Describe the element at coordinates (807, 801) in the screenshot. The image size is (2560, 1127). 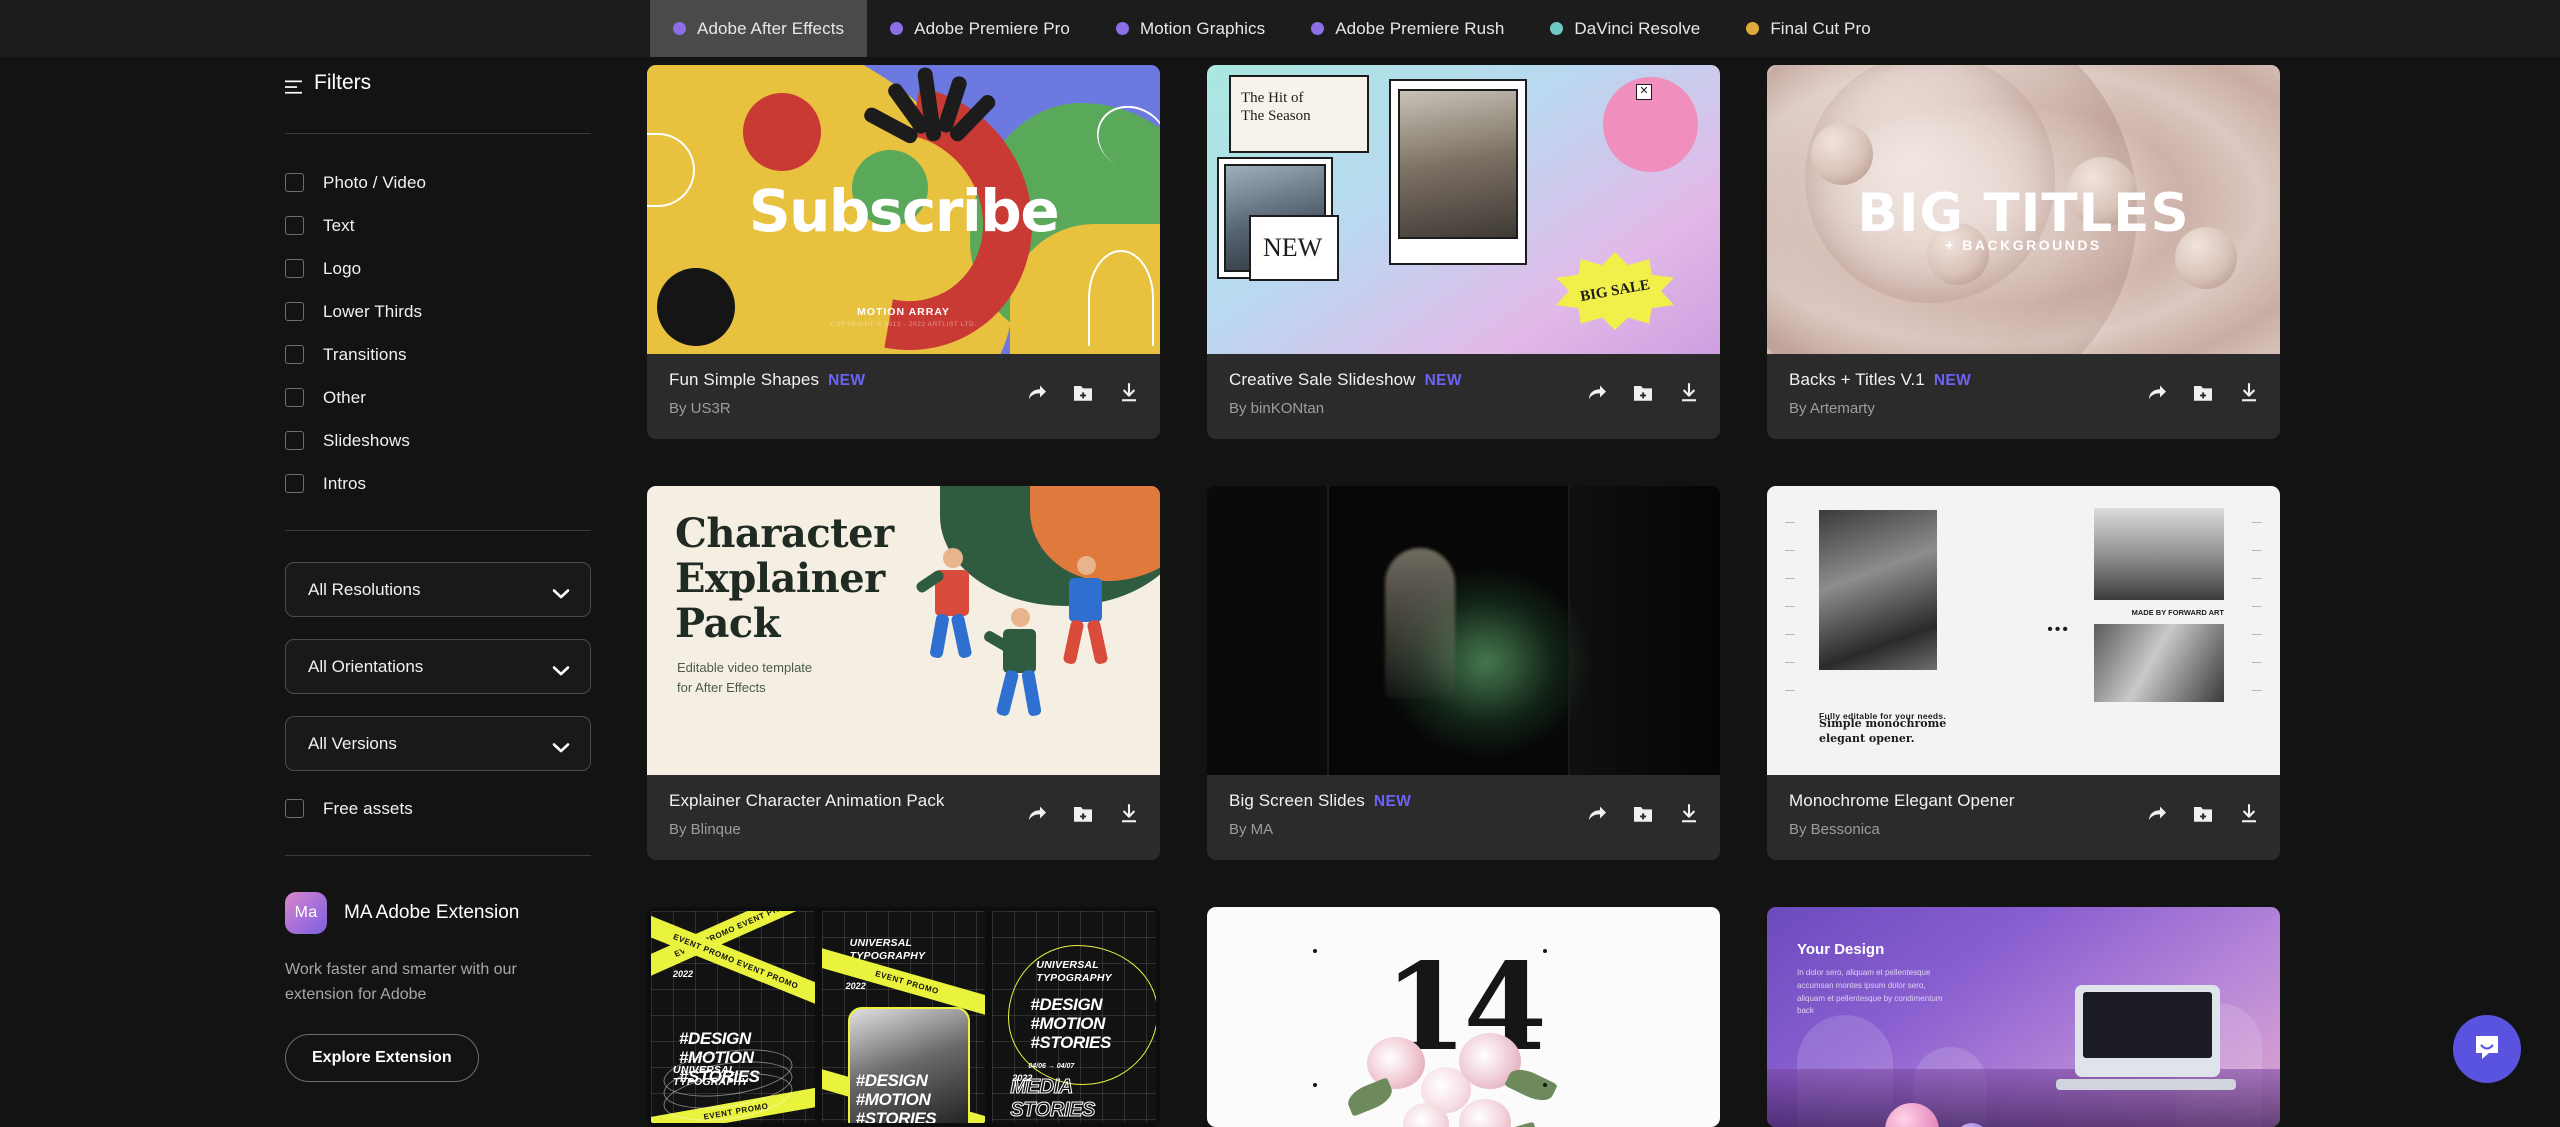
I see `asset-title: Explainer Character Animation Pack` at that location.